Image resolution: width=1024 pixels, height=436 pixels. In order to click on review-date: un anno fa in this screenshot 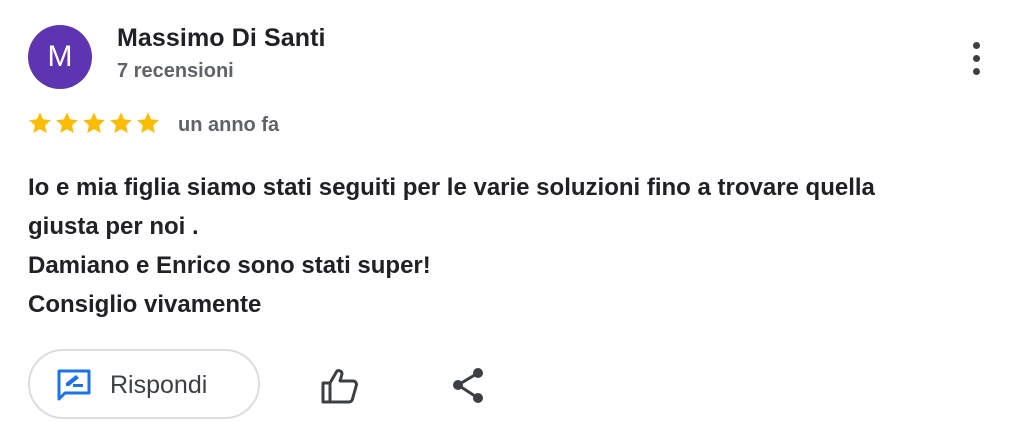, I will do `click(229, 125)`.